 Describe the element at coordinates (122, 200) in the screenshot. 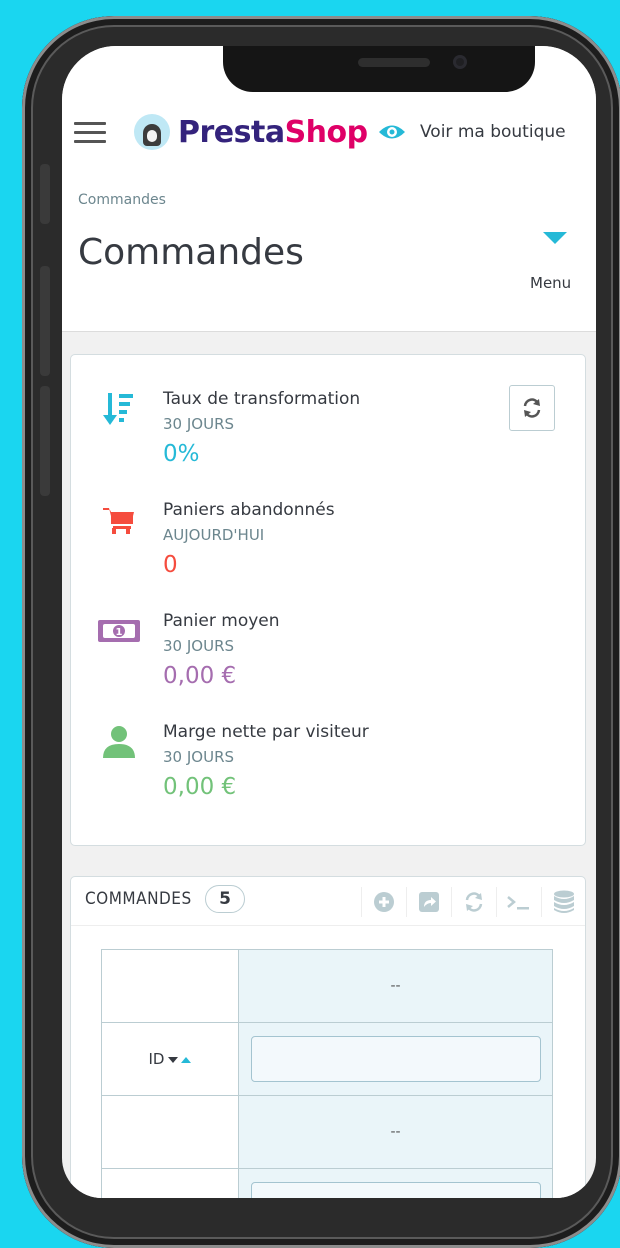

I see `breadcrumb: Commandes` at that location.